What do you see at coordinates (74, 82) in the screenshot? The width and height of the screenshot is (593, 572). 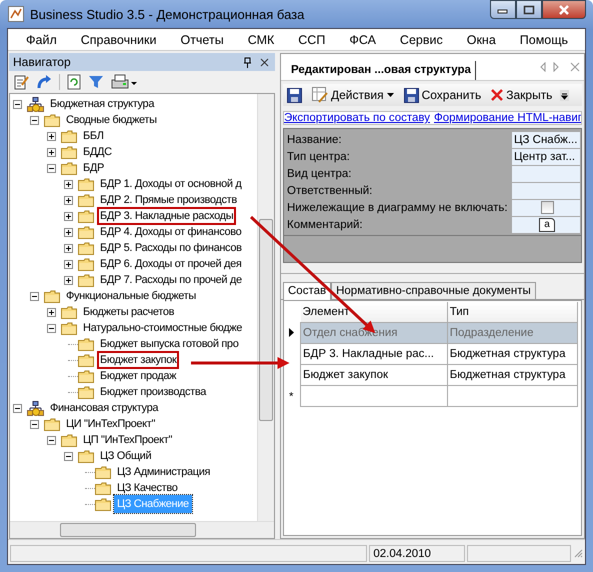 I see `refresh-icon` at bounding box center [74, 82].